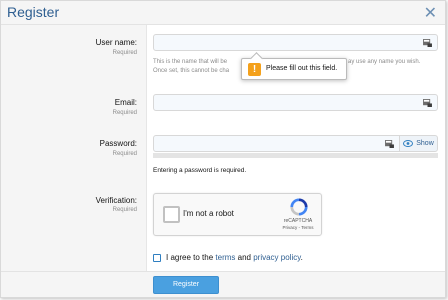  I want to click on tooltip-text: Please fill out this field., so click(302, 68).